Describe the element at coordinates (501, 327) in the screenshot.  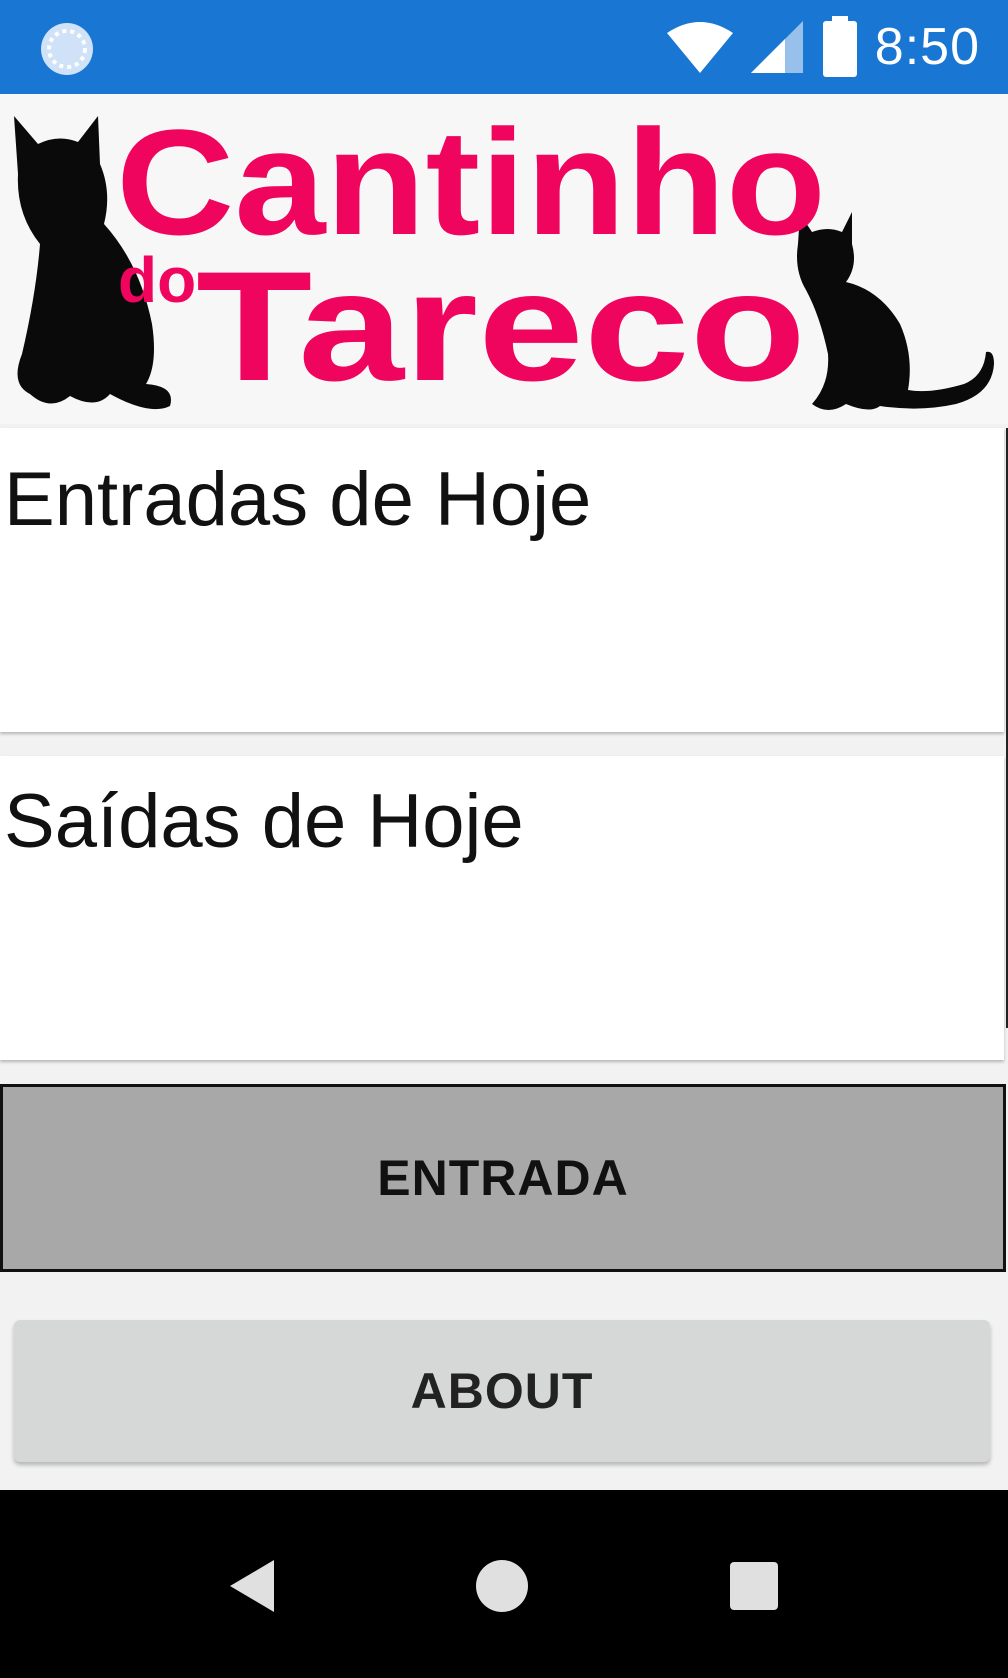
I see `logo-title-line2: Tareco` at that location.